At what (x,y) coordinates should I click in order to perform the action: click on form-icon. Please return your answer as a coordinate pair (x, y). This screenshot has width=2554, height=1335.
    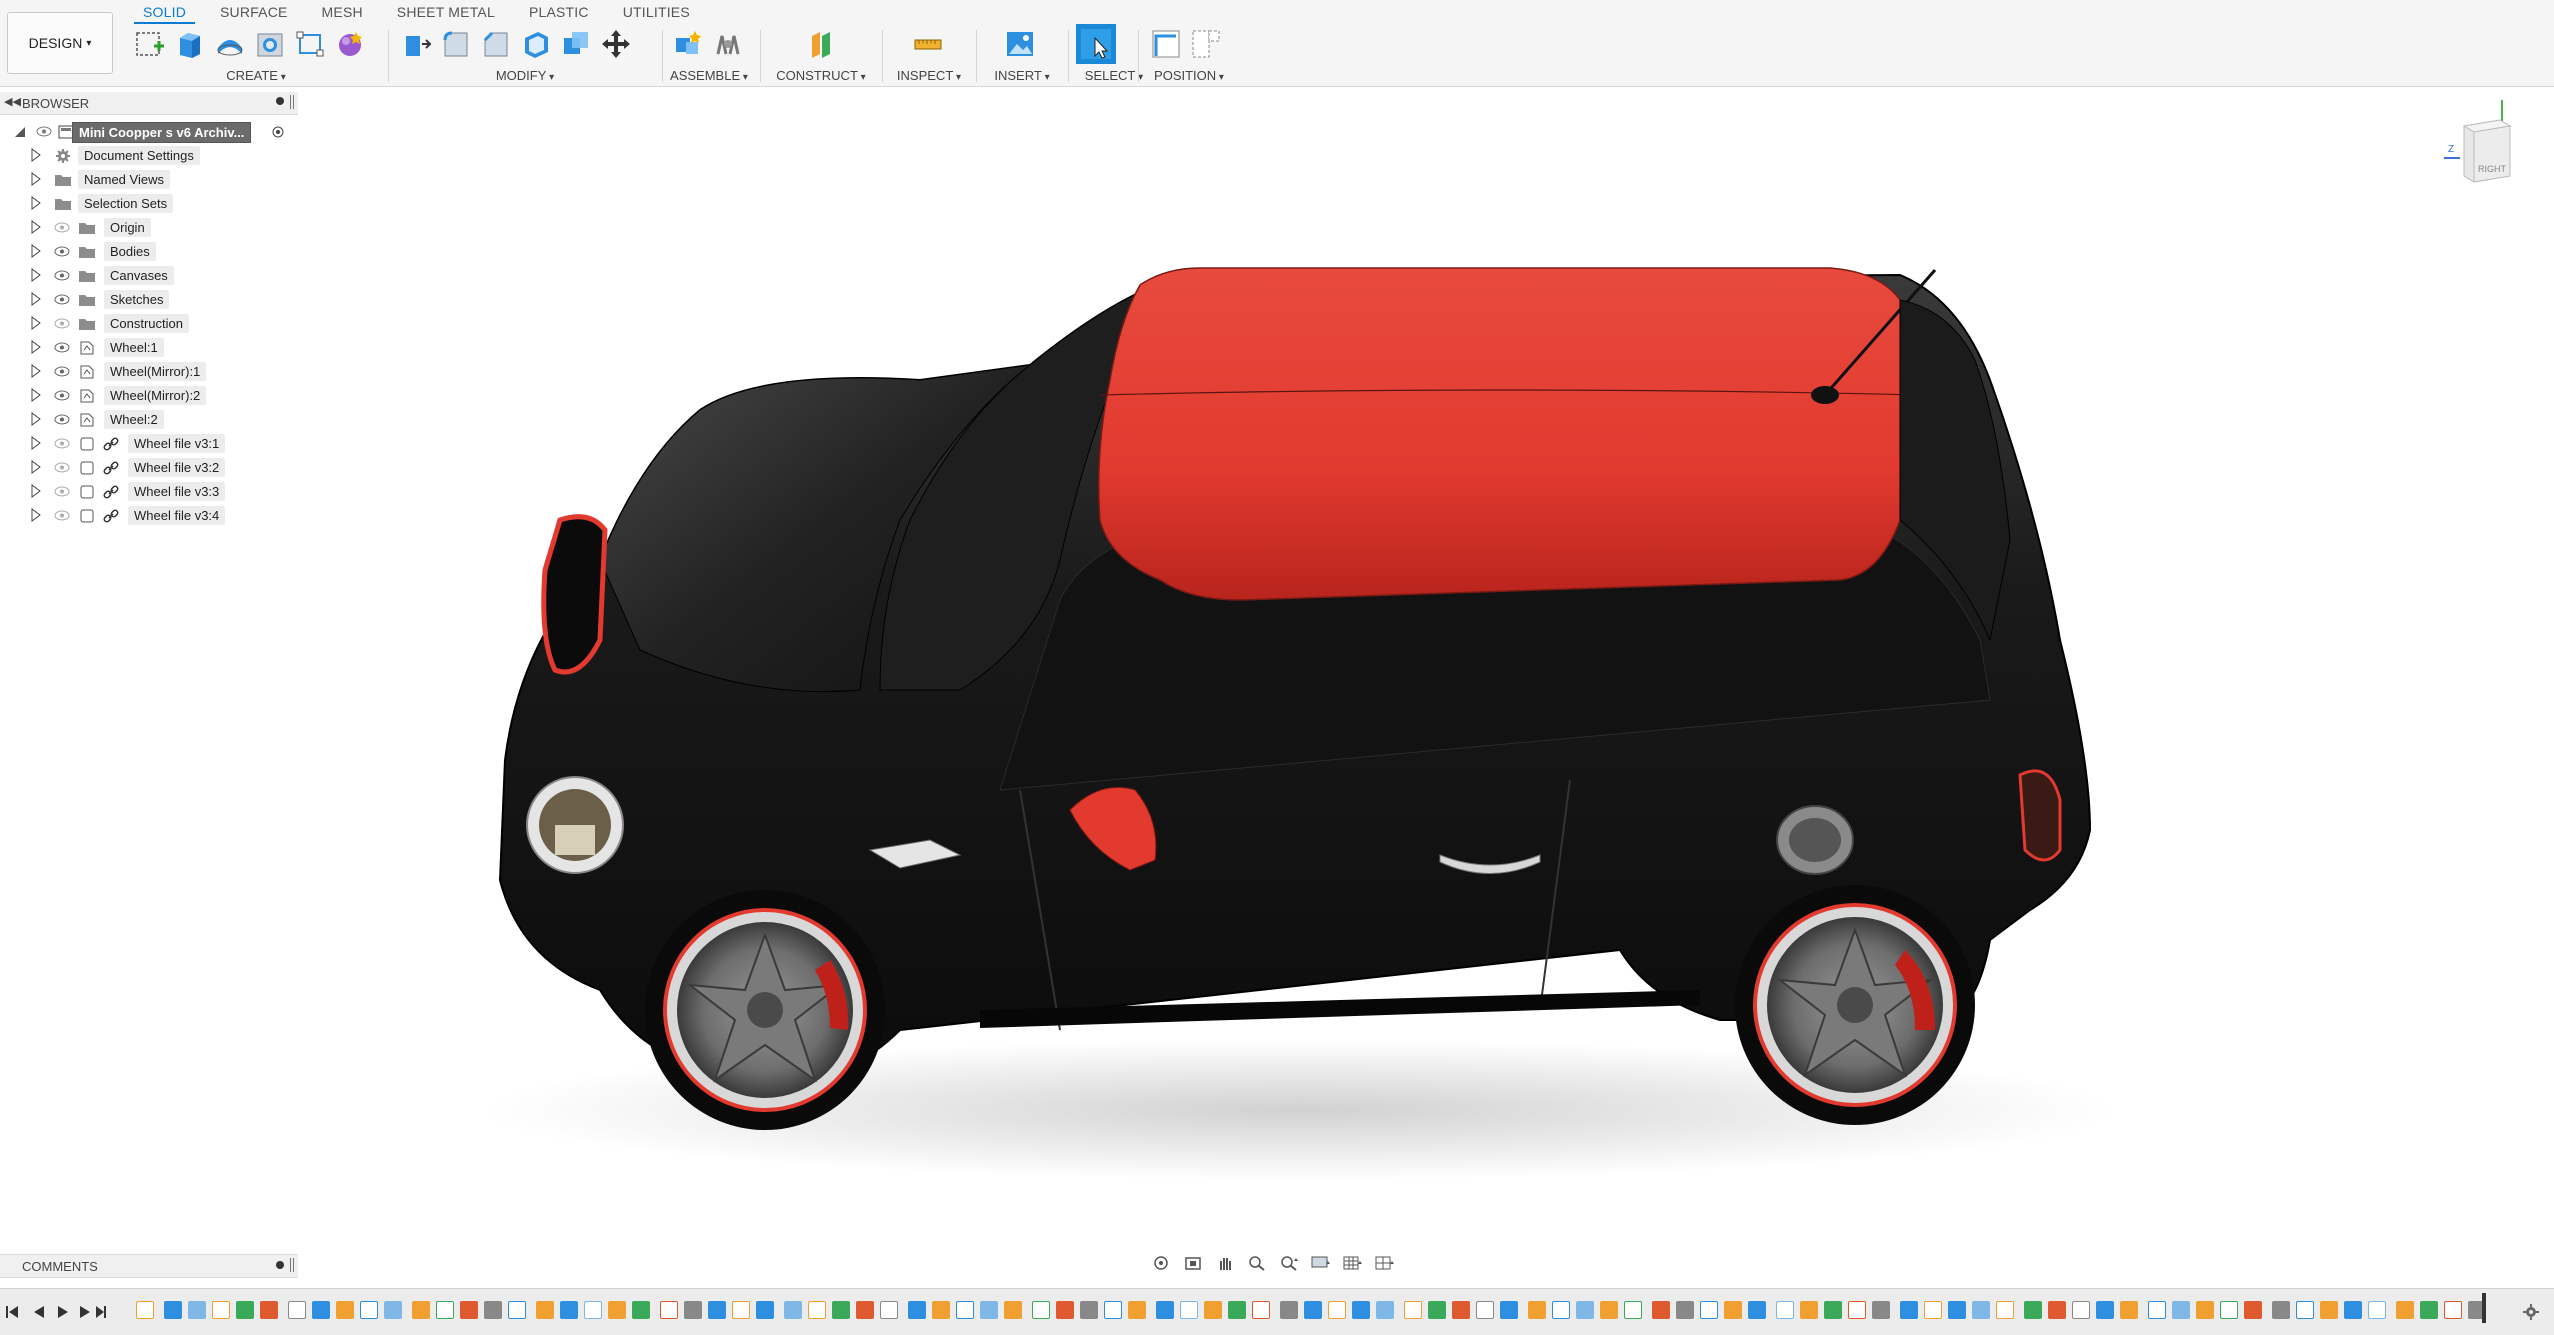
    Looking at the image, I should click on (350, 44).